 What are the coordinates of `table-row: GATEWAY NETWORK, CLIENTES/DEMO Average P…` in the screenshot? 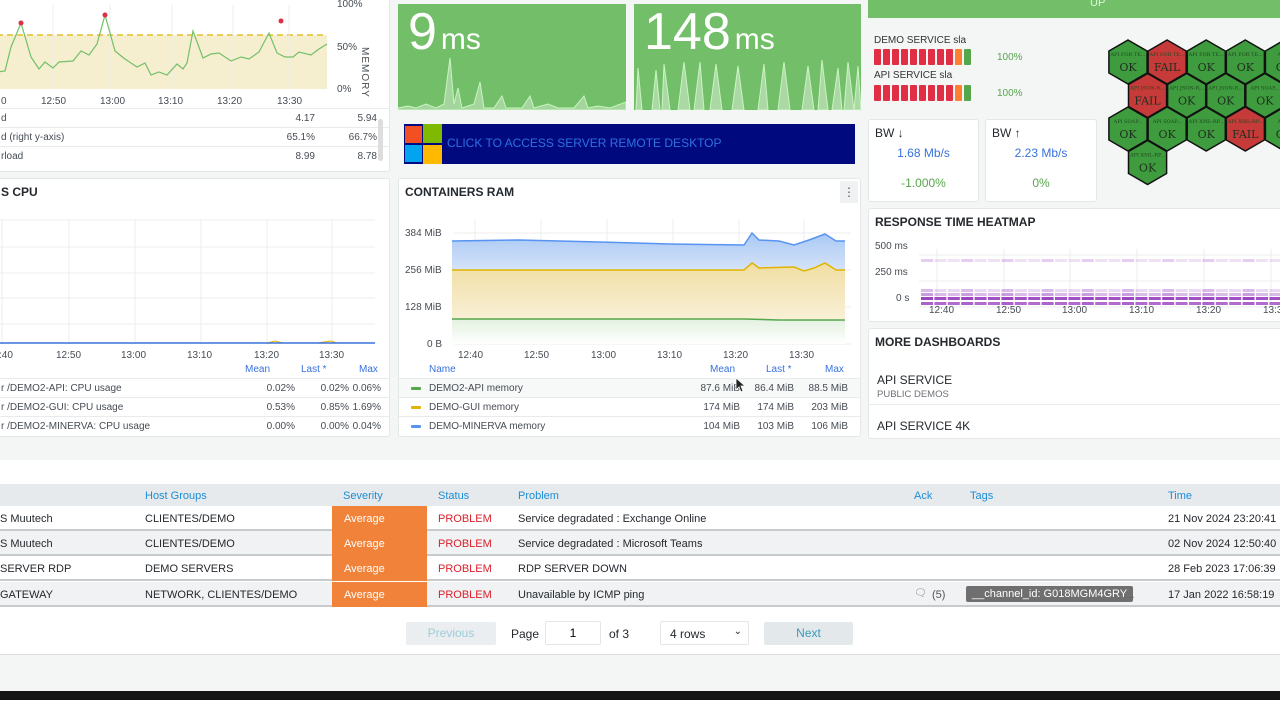 It's located at (640, 594).